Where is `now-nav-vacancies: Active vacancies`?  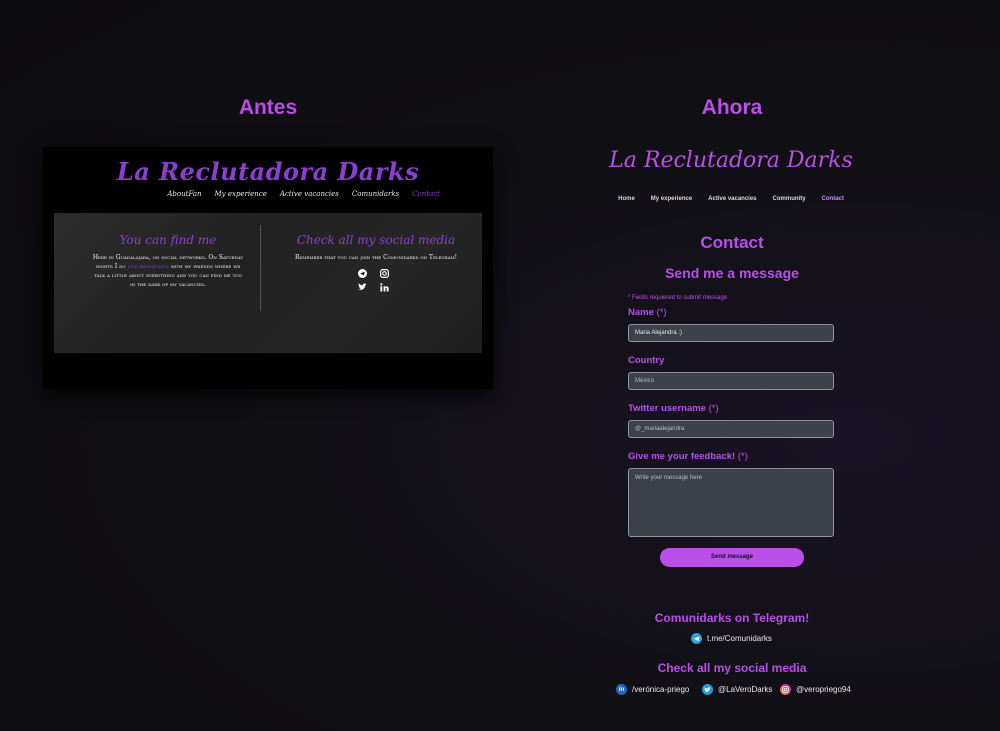
now-nav-vacancies: Active vacancies is located at coordinates (732, 199).